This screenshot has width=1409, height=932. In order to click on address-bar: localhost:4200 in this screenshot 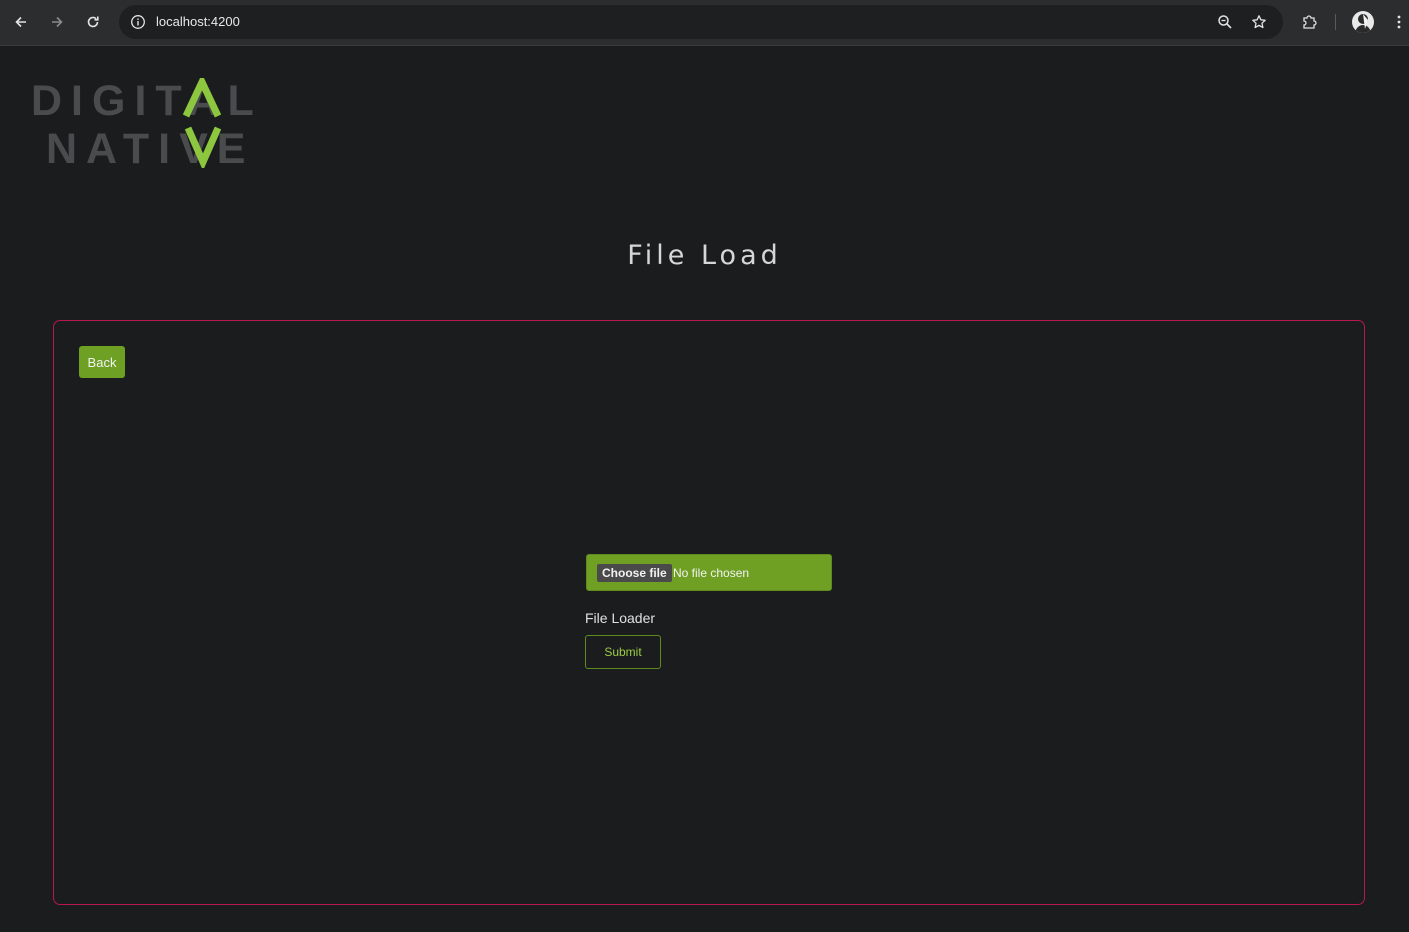, I will do `click(701, 22)`.